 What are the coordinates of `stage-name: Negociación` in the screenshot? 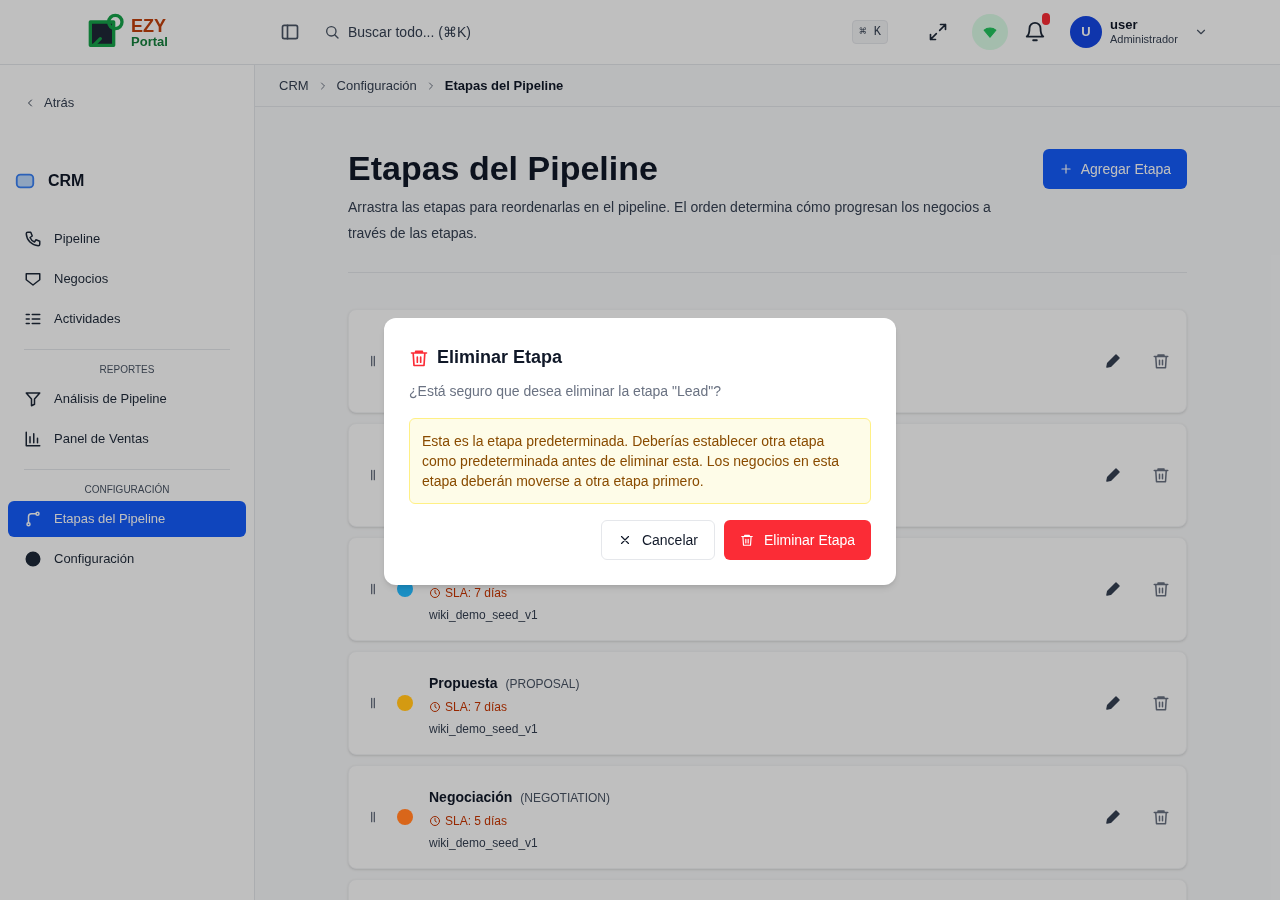 It's located at (471, 797).